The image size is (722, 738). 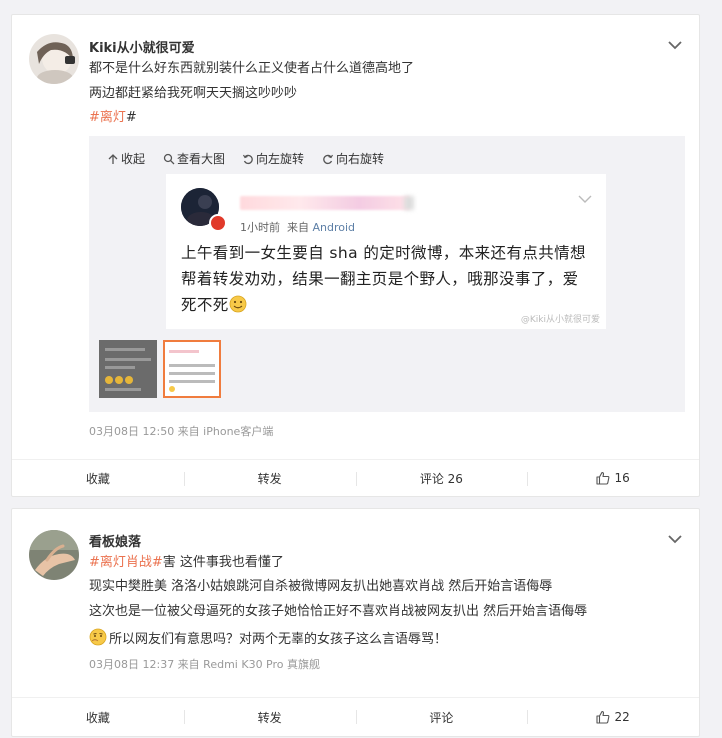 What do you see at coordinates (115, 540) in the screenshot?
I see `username: 看板娘落` at bounding box center [115, 540].